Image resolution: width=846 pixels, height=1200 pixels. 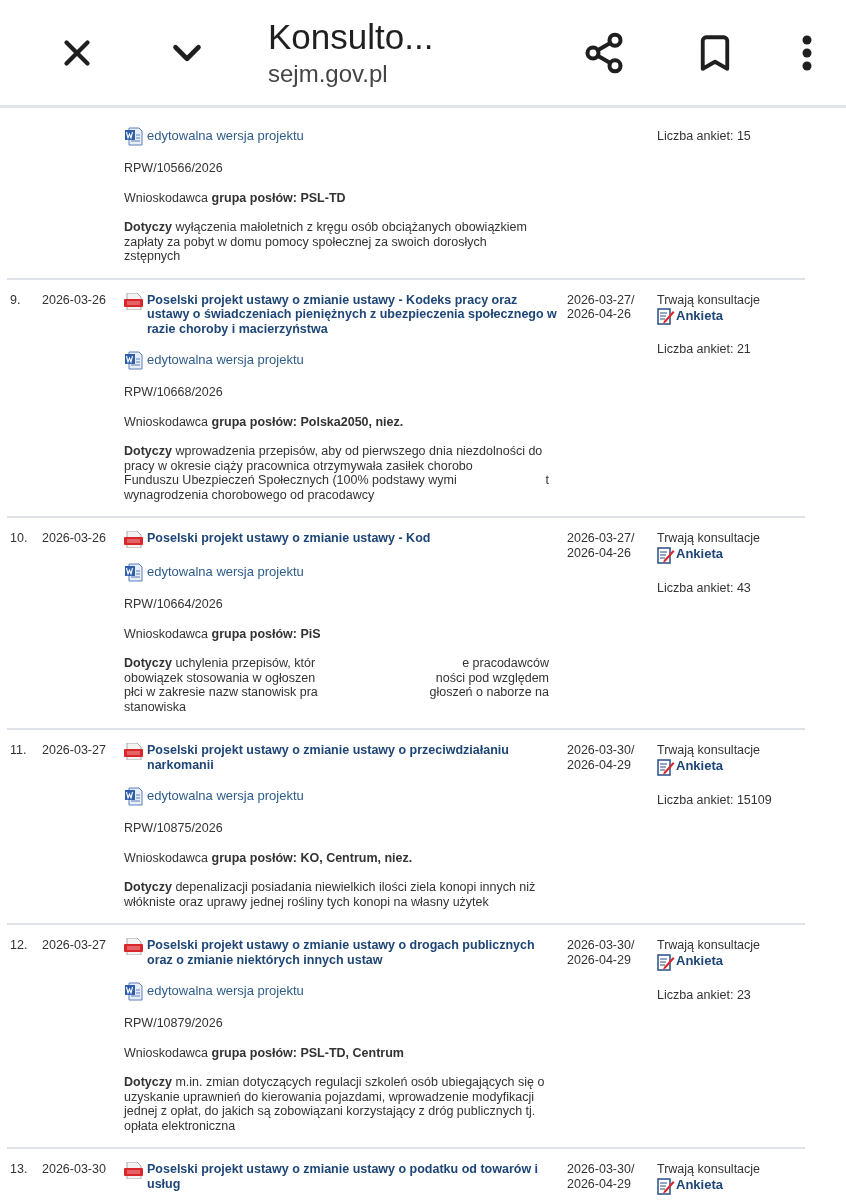 I want to click on subject-text: opłata elektroniczna, so click(x=180, y=1125).